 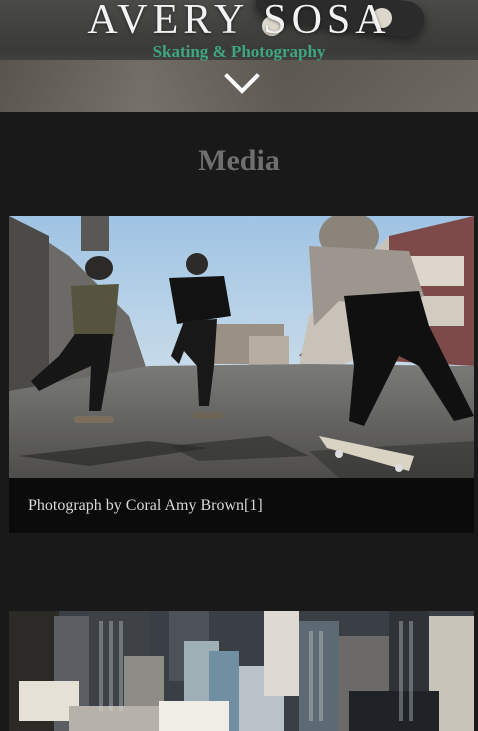 I want to click on media-caption: Photograph by Coral Amy Brown[1], so click(x=145, y=505).